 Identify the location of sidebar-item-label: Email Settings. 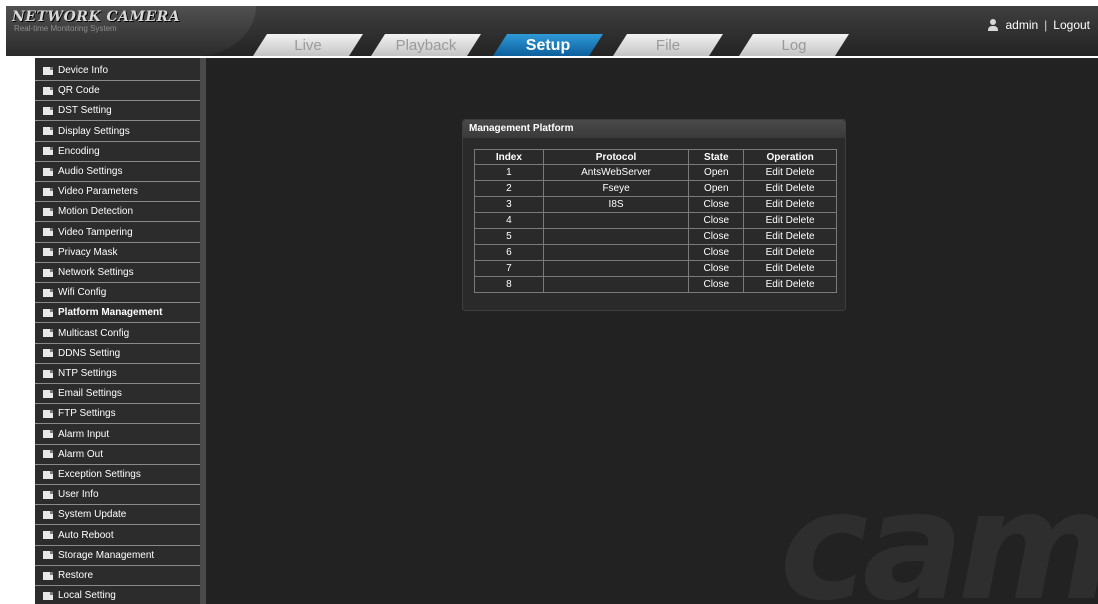
(90, 394).